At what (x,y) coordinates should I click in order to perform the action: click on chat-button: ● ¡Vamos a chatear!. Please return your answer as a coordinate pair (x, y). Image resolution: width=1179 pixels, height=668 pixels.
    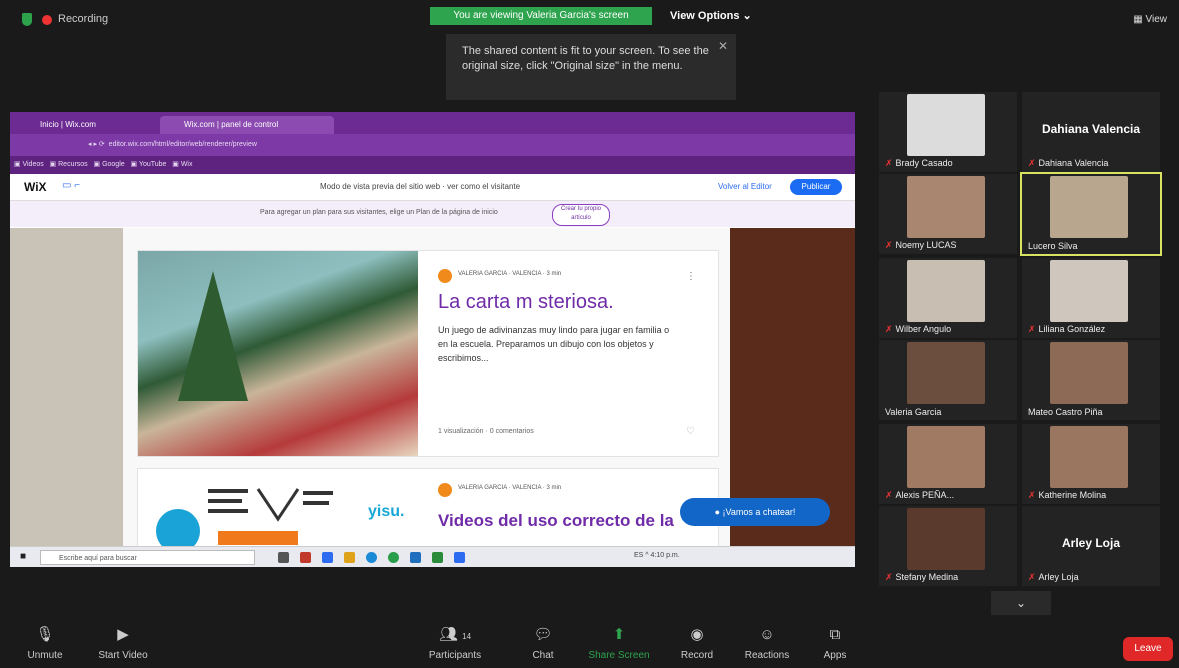
    Looking at the image, I should click on (755, 512).